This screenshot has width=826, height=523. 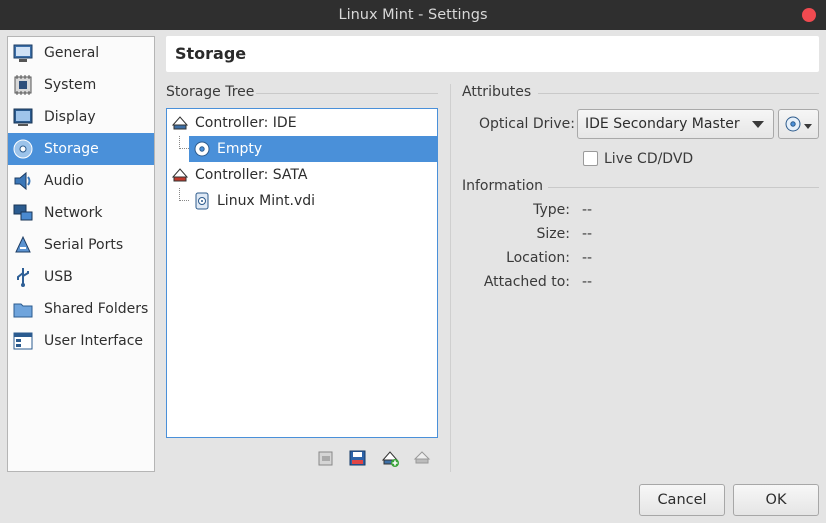 What do you see at coordinates (202, 201) in the screenshot?
I see `hard-disk-icon` at bounding box center [202, 201].